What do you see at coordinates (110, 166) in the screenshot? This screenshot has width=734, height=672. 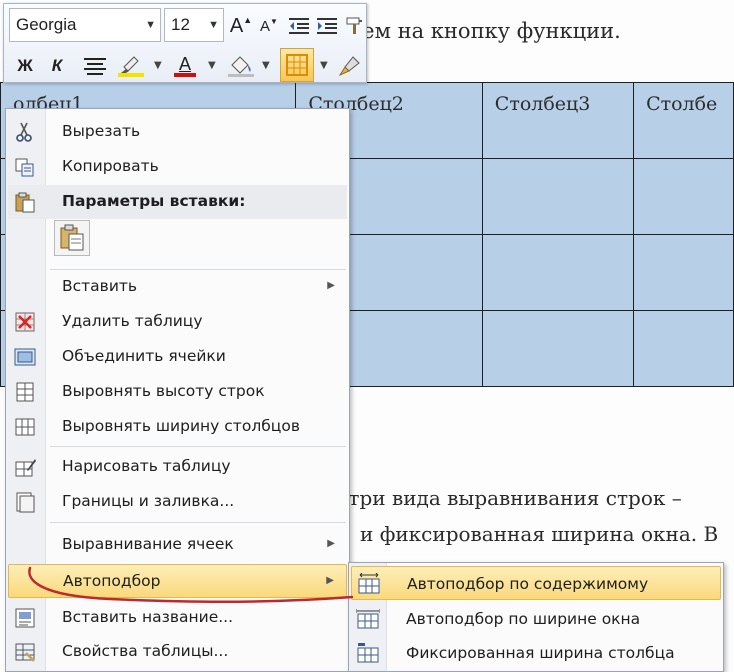 I see `menu-item-label: Копировать` at bounding box center [110, 166].